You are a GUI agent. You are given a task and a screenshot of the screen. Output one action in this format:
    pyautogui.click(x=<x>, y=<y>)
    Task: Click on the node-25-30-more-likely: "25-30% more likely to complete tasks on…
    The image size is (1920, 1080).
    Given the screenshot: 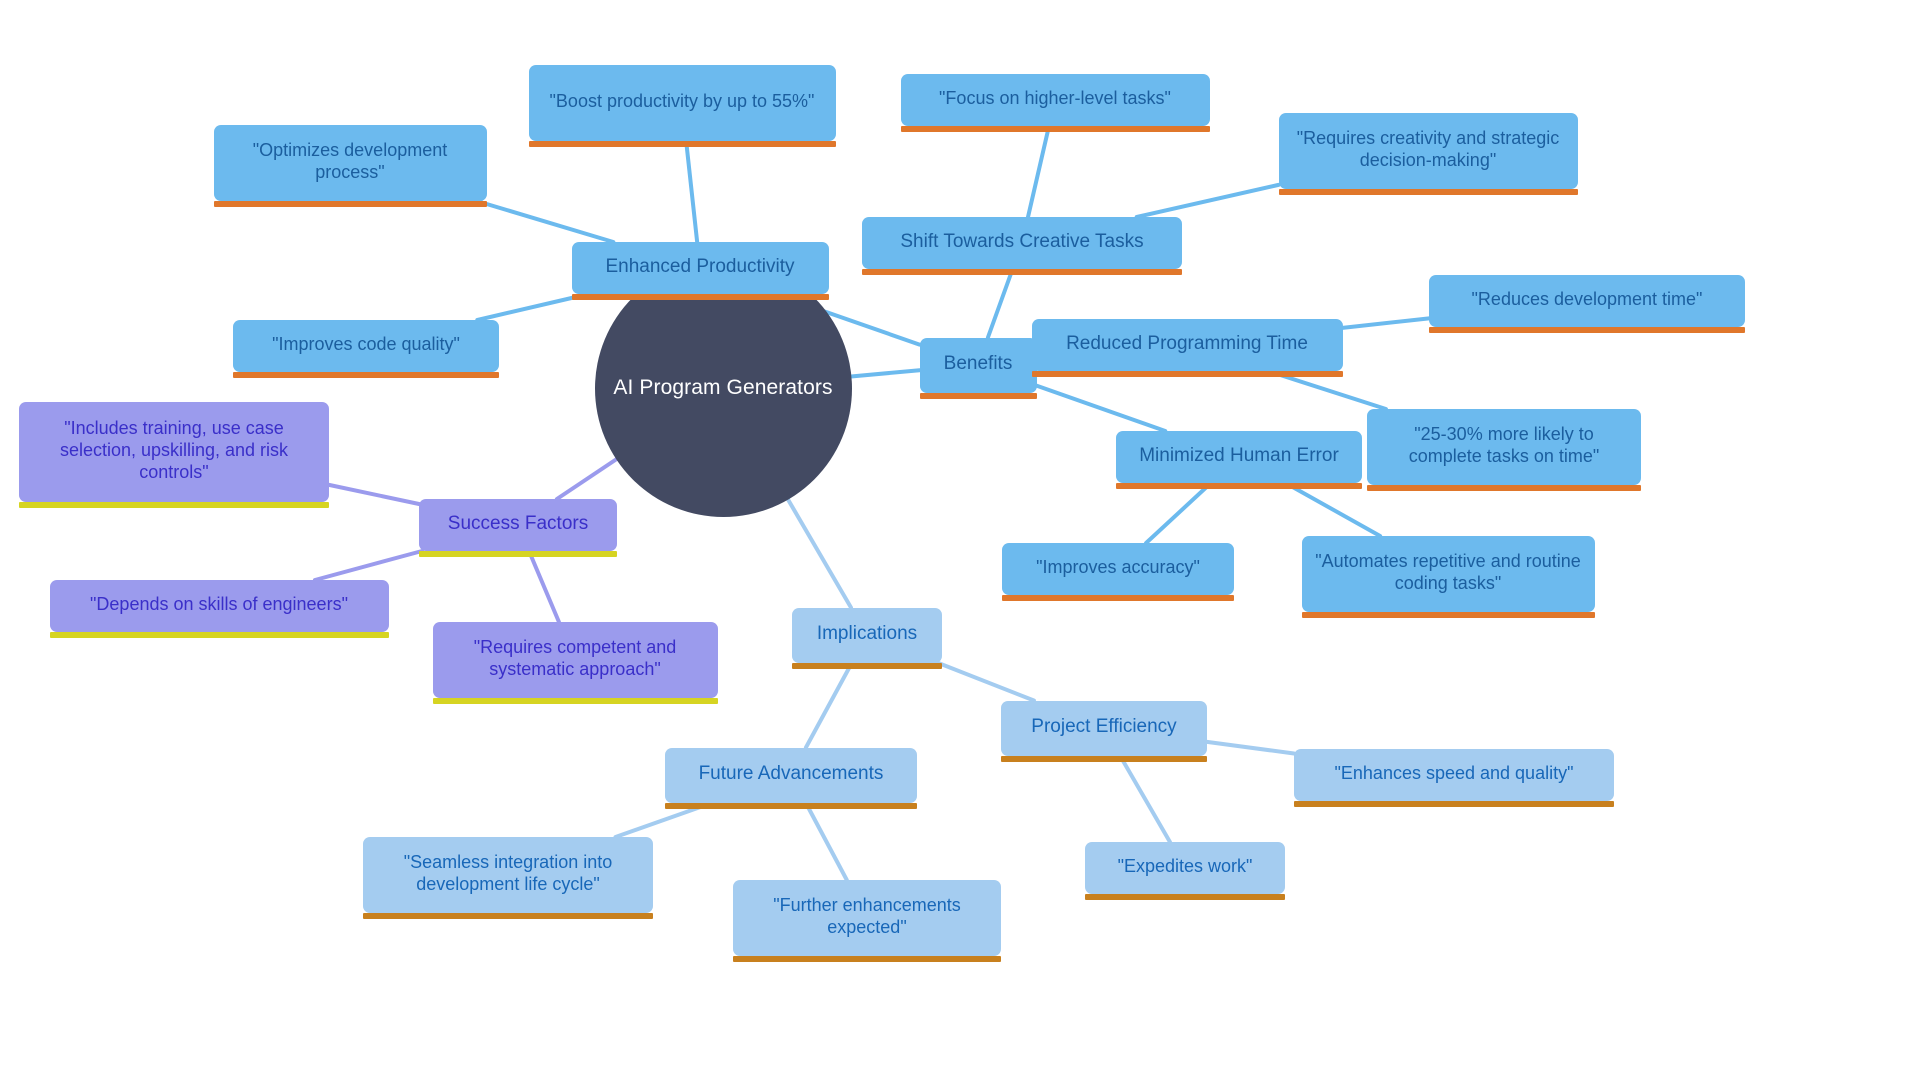 What is the action you would take?
    pyautogui.click(x=1504, y=450)
    